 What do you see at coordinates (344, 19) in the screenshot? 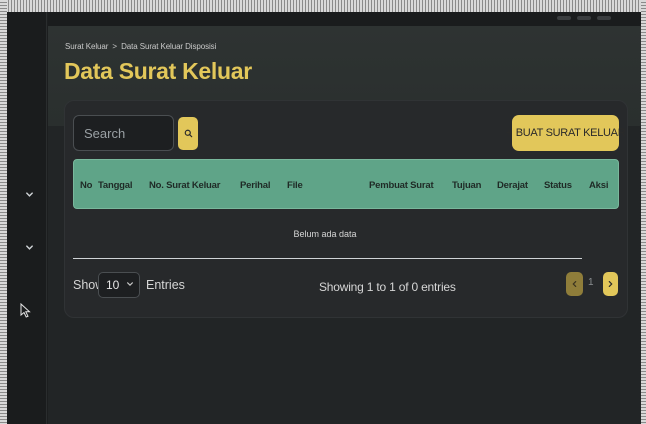
I see `top-bar` at bounding box center [344, 19].